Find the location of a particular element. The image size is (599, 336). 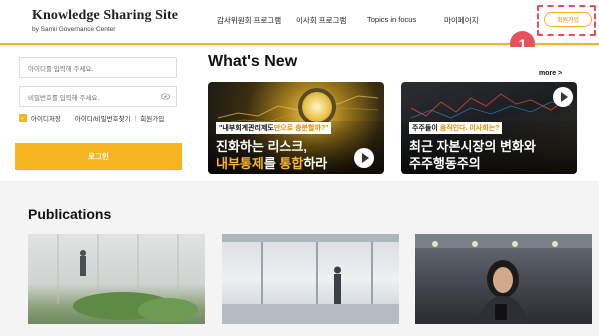

remember-id-label: 아이디저장 is located at coordinates (46, 118).